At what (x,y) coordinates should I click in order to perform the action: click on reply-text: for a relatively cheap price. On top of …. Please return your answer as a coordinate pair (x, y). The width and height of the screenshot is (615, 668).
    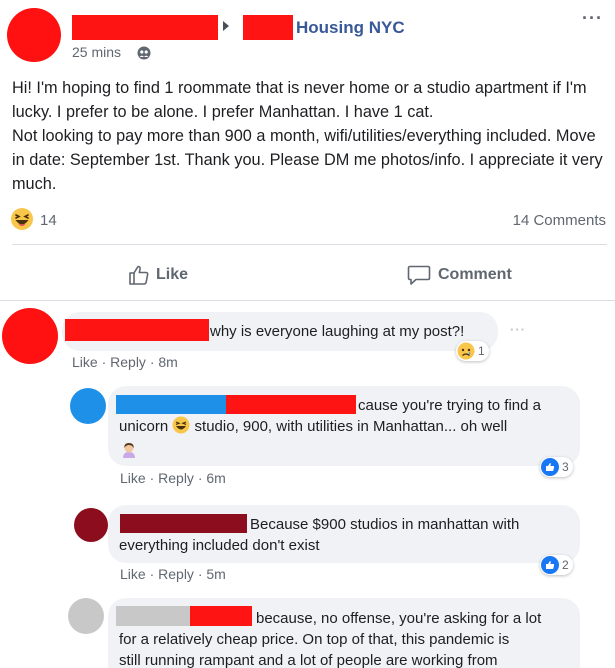
    Looking at the image, I should click on (314, 639).